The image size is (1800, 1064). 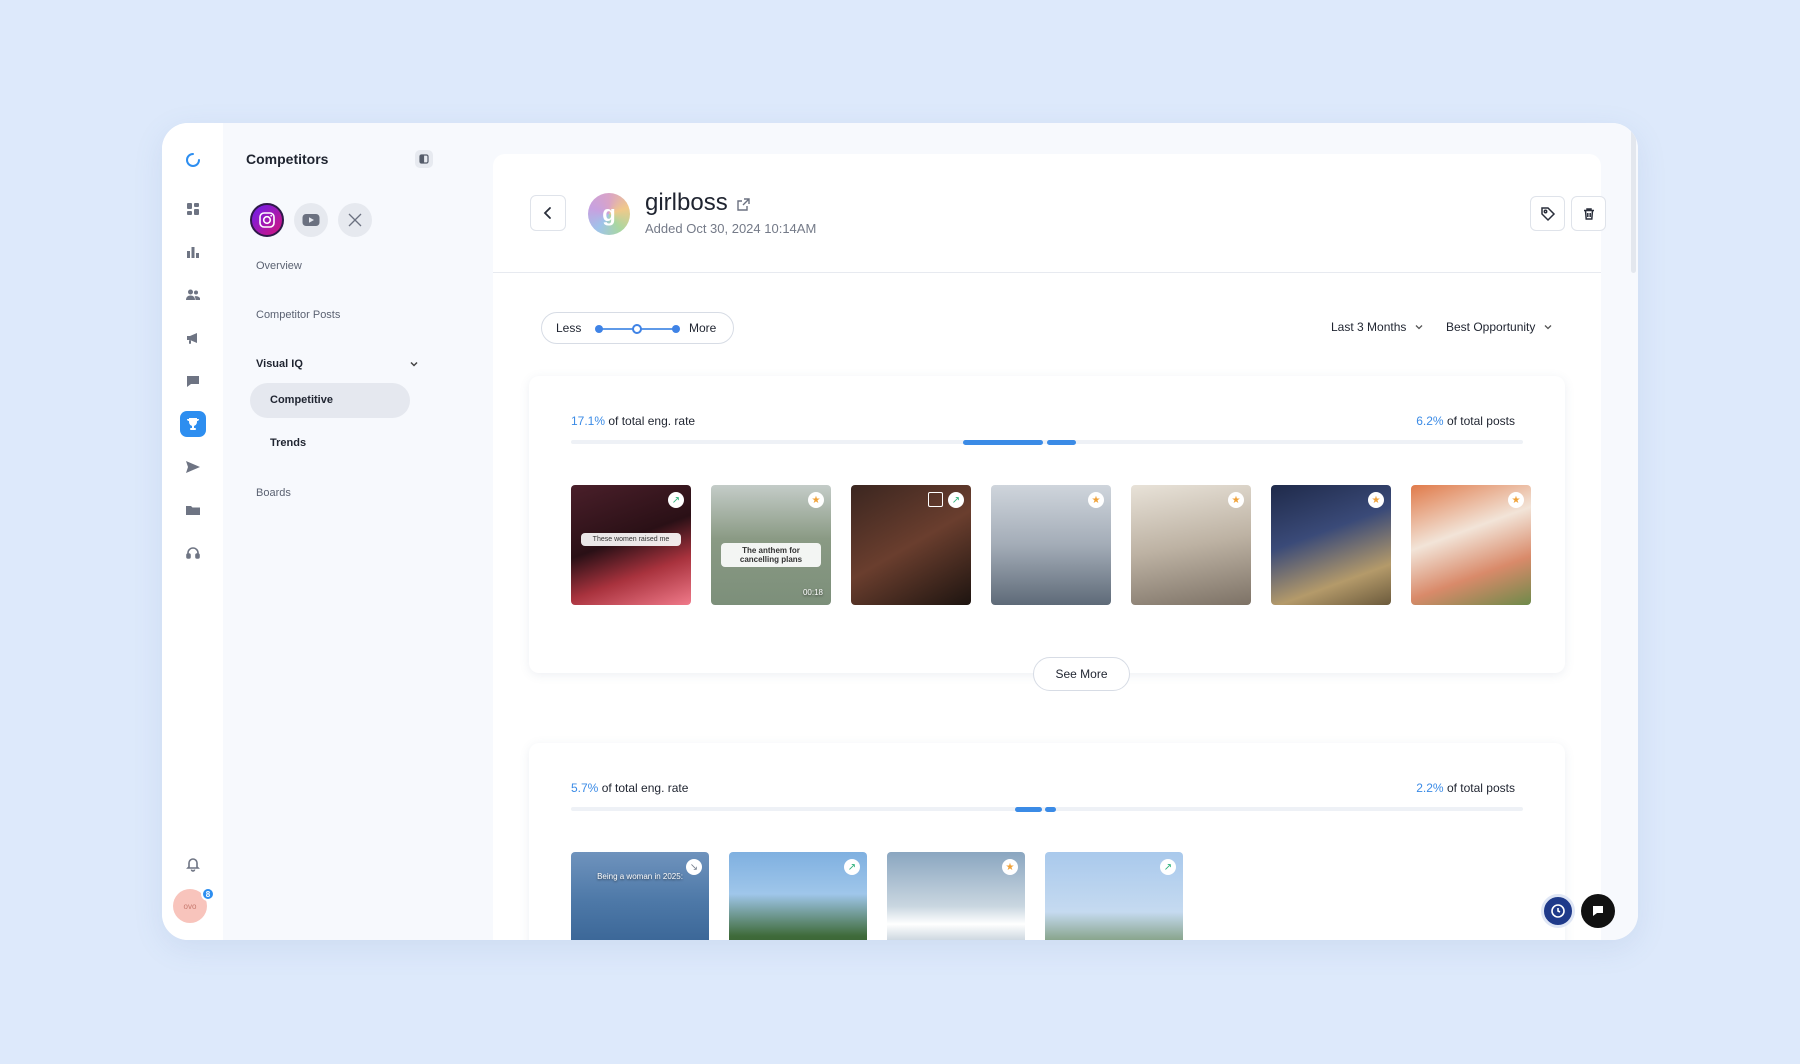 I want to click on scrollbar, so click(x=1633, y=198).